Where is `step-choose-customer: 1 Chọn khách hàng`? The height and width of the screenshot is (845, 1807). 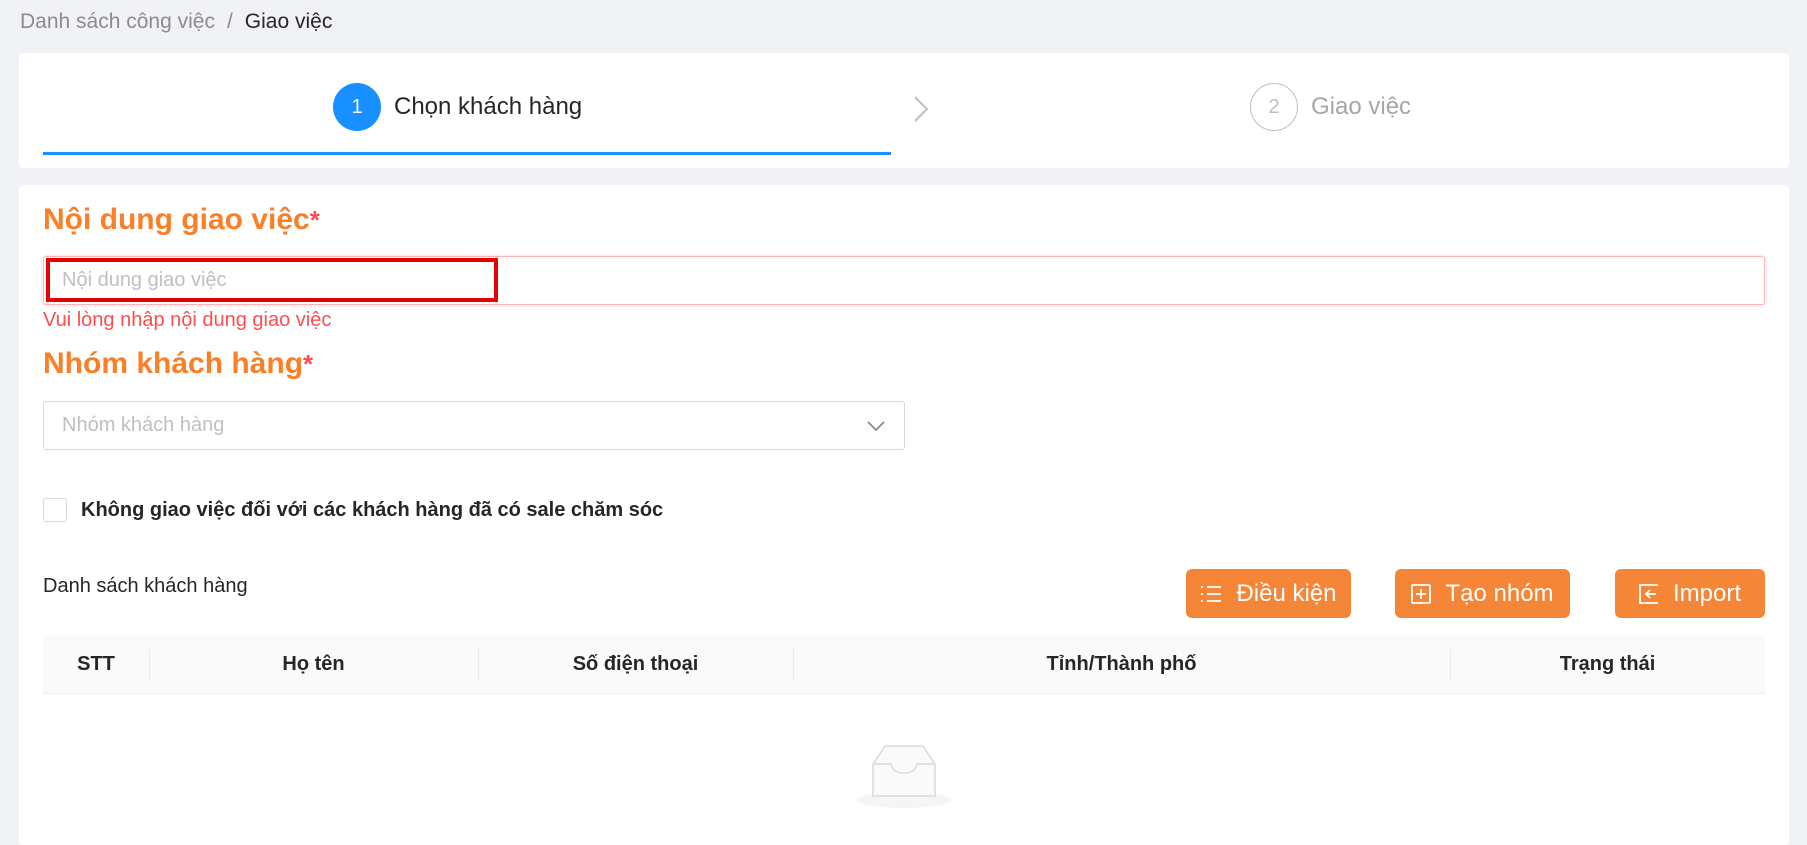 step-choose-customer: 1 Chọn khách hàng is located at coordinates (457, 107).